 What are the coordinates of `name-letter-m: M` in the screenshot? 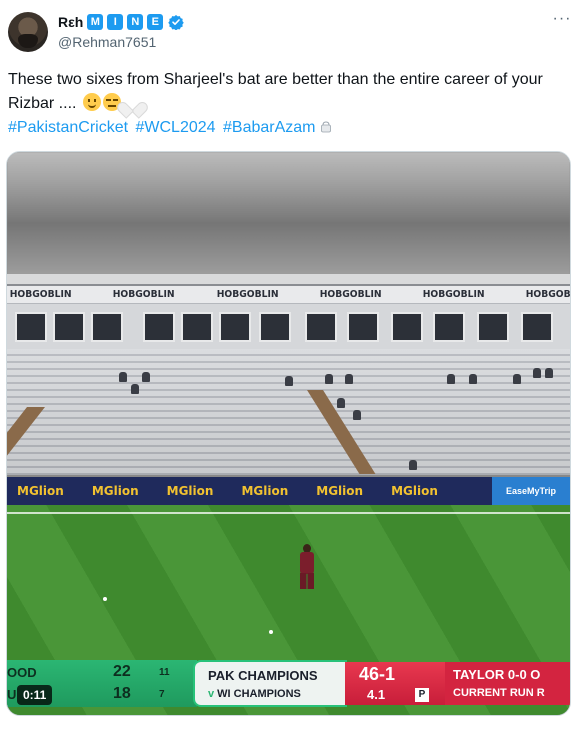 It's located at (95, 22).